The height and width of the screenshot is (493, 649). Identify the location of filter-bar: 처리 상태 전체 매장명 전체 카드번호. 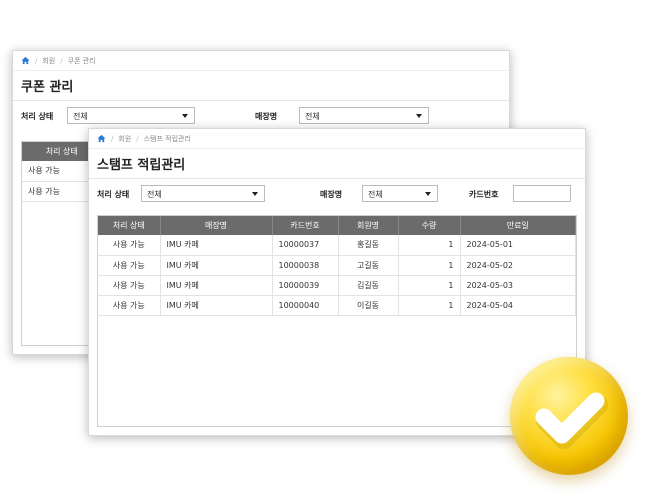
(337, 194).